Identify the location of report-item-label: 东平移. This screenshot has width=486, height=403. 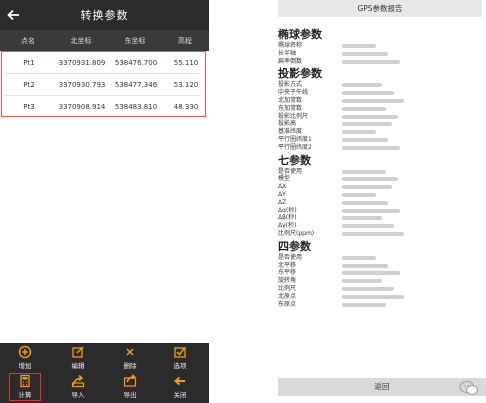
(287, 273).